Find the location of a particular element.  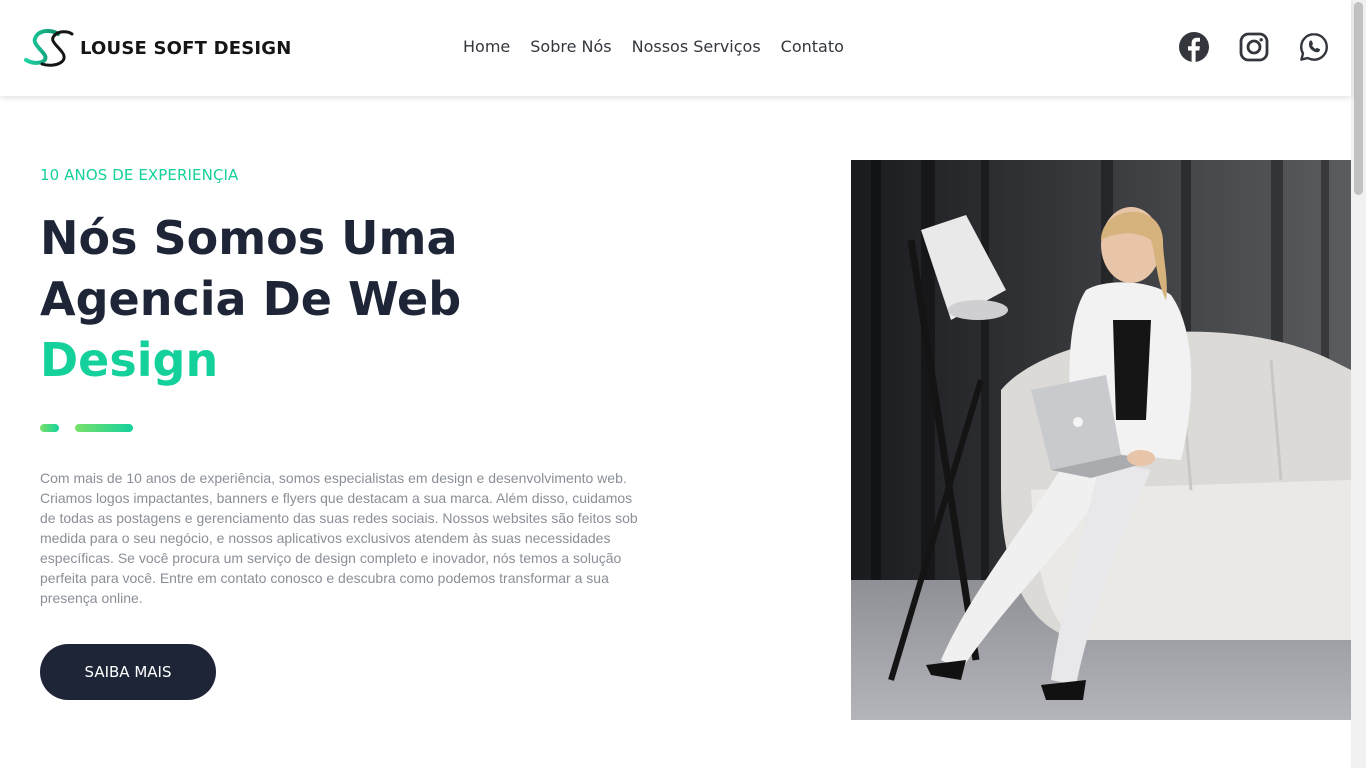

headline-line-2: Agencia De Web is located at coordinates (251, 299).